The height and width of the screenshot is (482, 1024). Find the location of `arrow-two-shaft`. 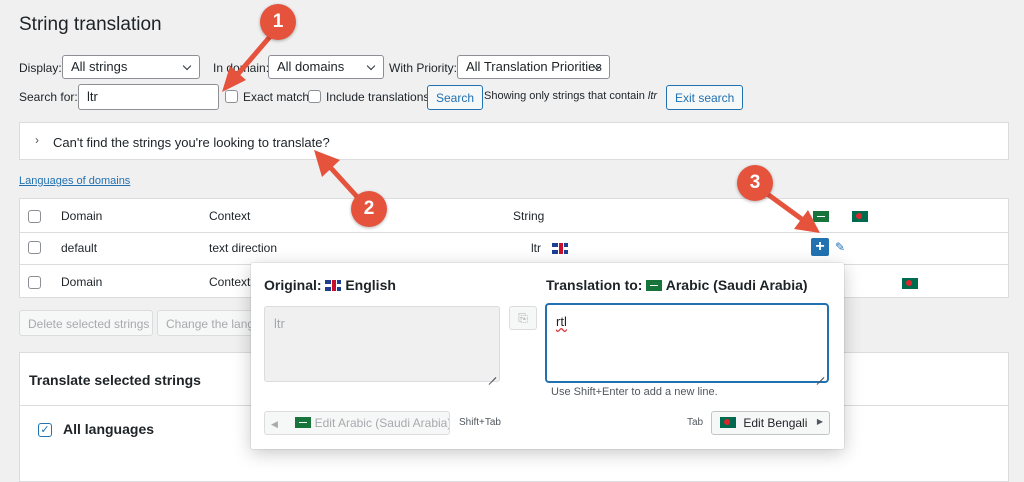

arrow-two-shaft is located at coordinates (345, 183).